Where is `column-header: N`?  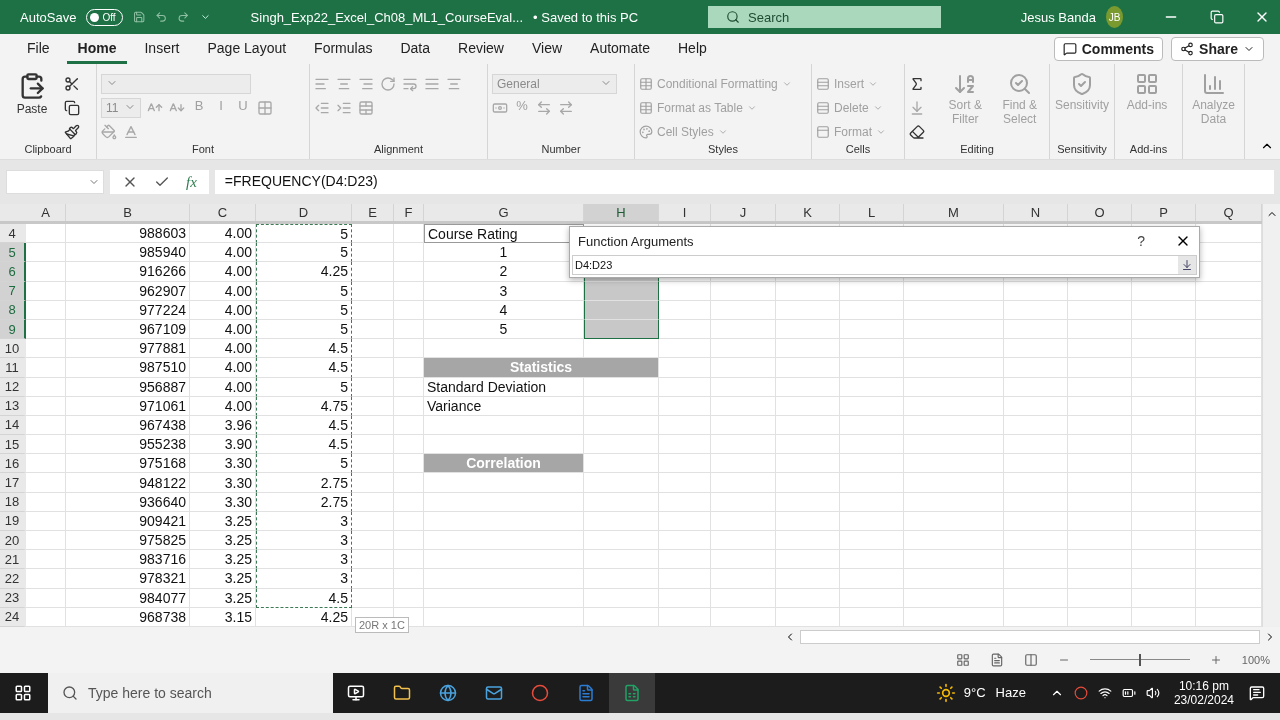 column-header: N is located at coordinates (1036, 212).